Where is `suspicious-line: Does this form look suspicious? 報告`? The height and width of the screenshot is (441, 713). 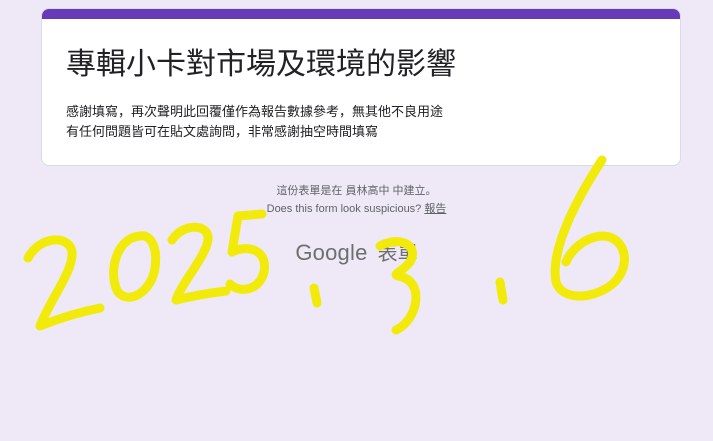
suspicious-line: Does this form look suspicious? 報告 is located at coordinates (356, 209).